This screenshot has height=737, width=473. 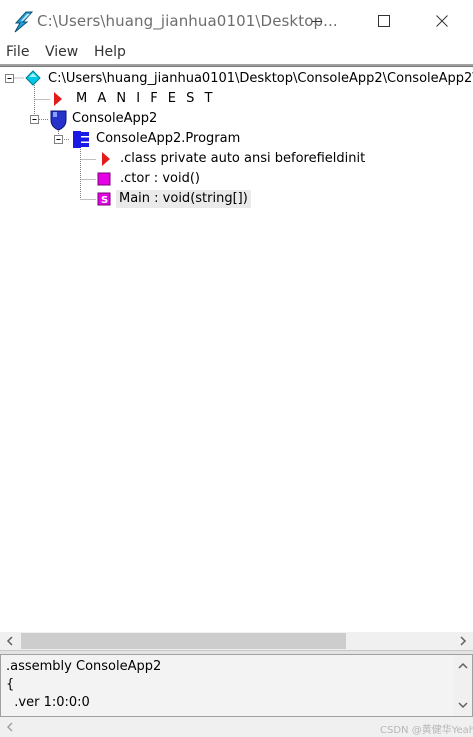 I want to click on maximize-icon, so click(x=384, y=21).